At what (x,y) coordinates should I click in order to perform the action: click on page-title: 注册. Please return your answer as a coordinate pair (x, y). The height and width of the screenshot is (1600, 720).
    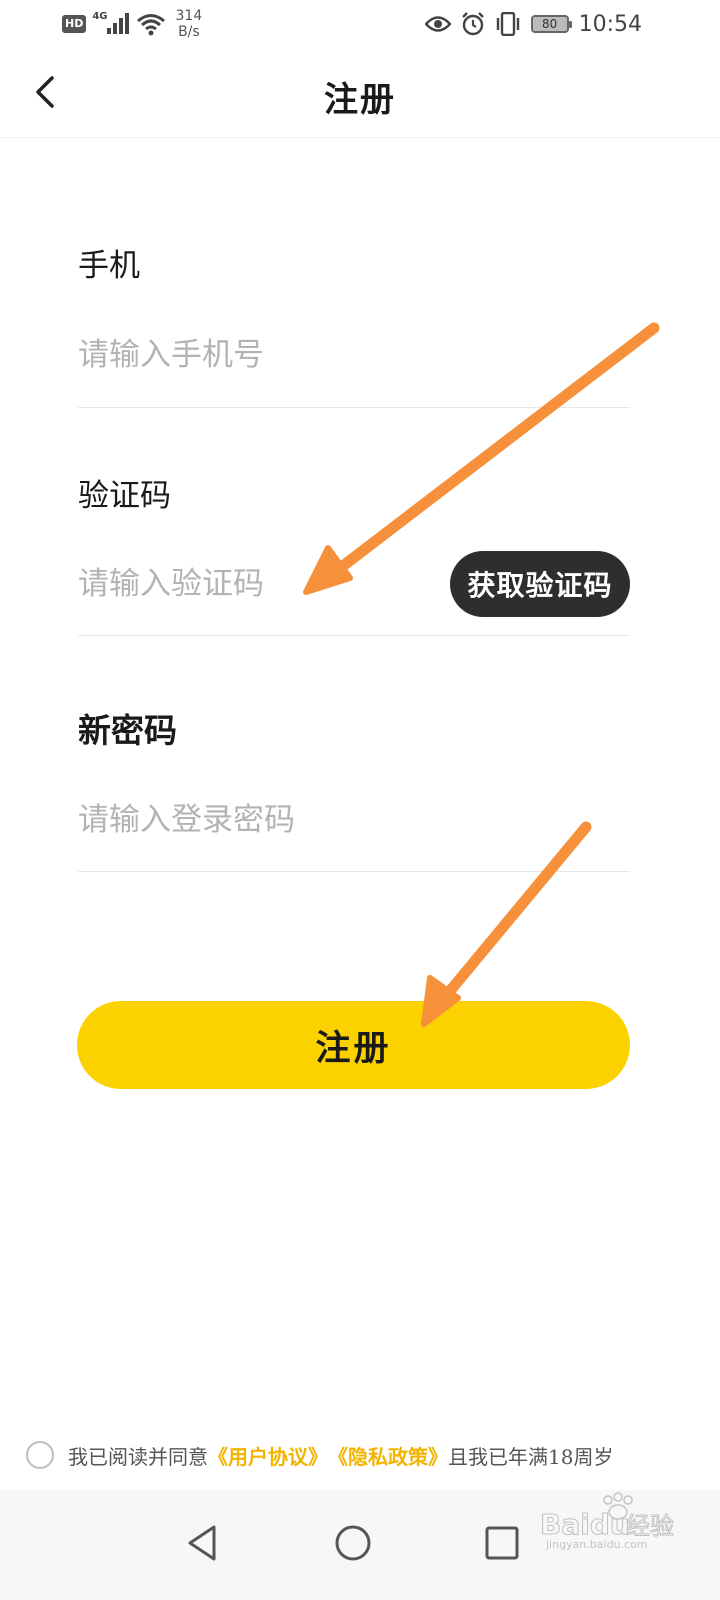
    Looking at the image, I should click on (360, 100).